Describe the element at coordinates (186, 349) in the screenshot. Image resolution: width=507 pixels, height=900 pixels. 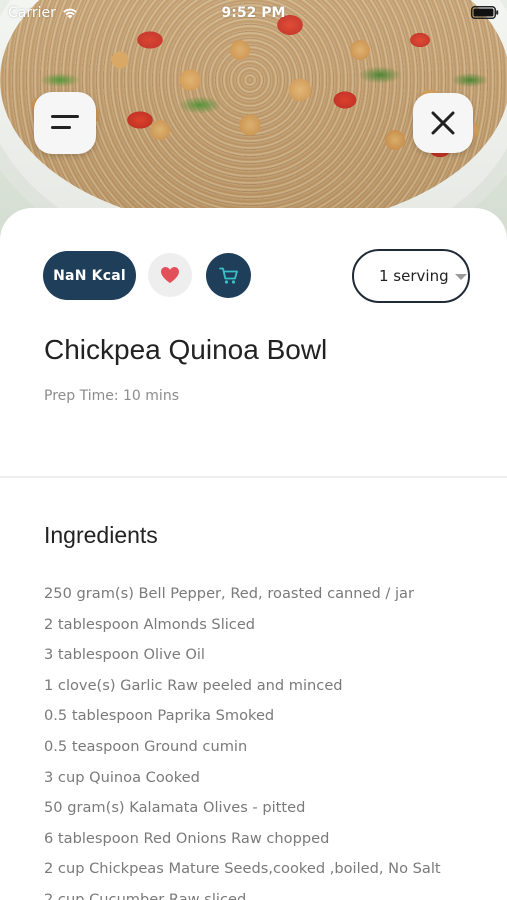
I see `recipe-title: Chickpea Quinoa Bowl` at that location.